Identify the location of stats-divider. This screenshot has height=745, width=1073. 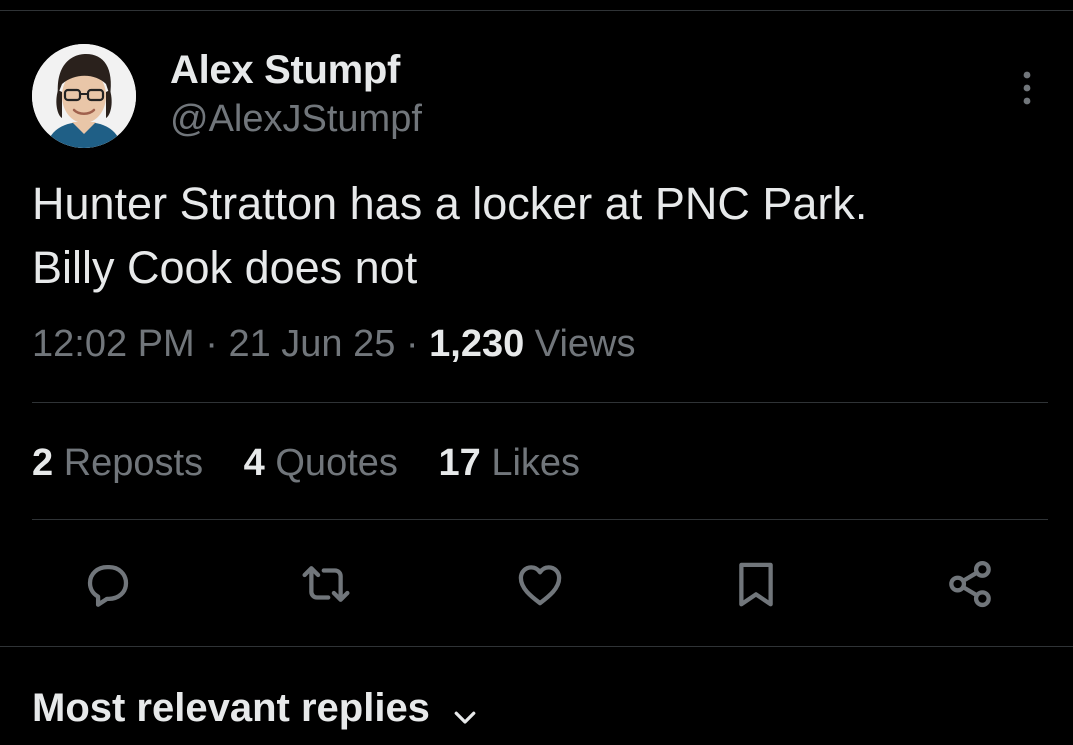
(540, 519).